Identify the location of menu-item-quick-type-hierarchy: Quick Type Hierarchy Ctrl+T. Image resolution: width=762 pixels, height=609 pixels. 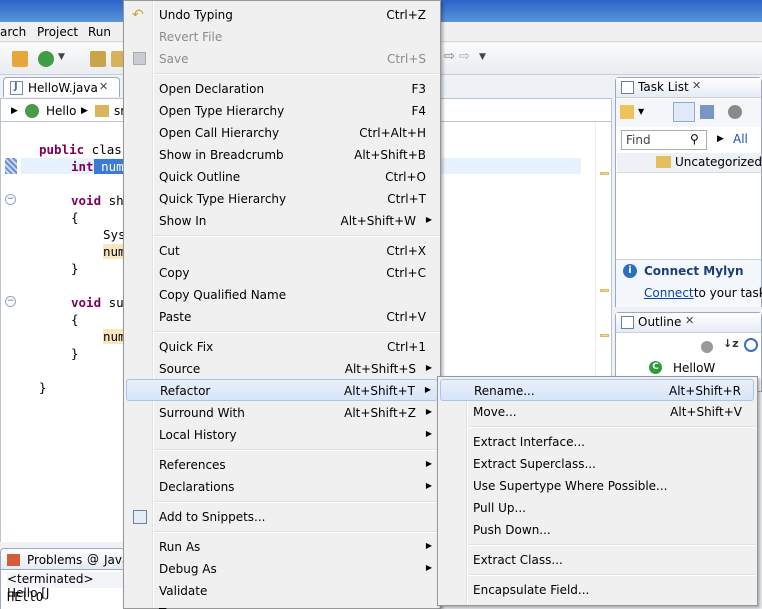
(282, 199).